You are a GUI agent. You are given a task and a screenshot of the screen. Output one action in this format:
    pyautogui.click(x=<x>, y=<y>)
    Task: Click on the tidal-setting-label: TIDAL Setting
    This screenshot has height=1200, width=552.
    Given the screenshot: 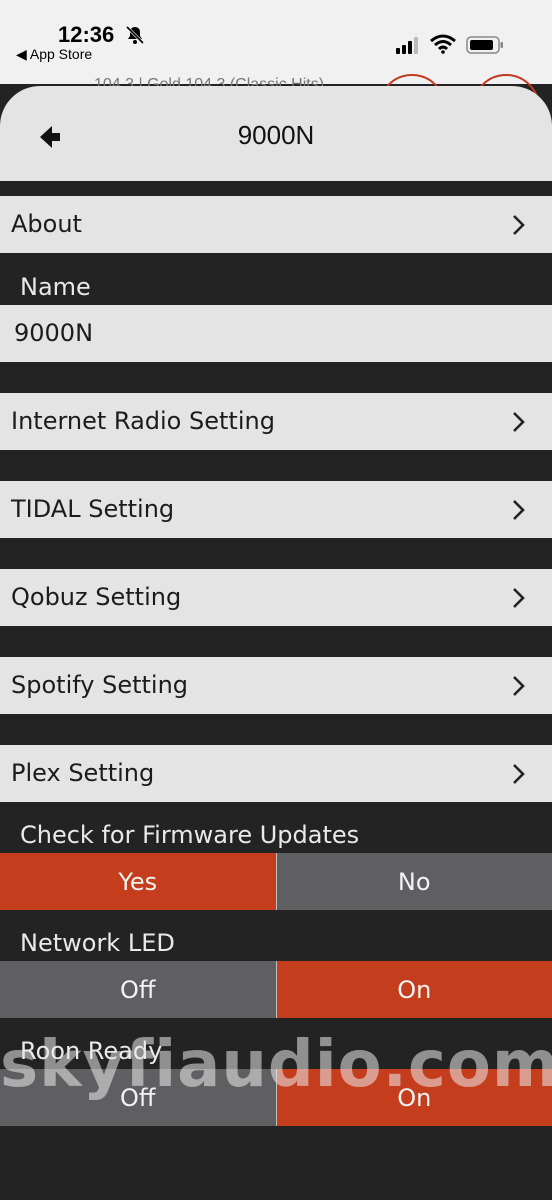 What is the action you would take?
    pyautogui.click(x=93, y=509)
    